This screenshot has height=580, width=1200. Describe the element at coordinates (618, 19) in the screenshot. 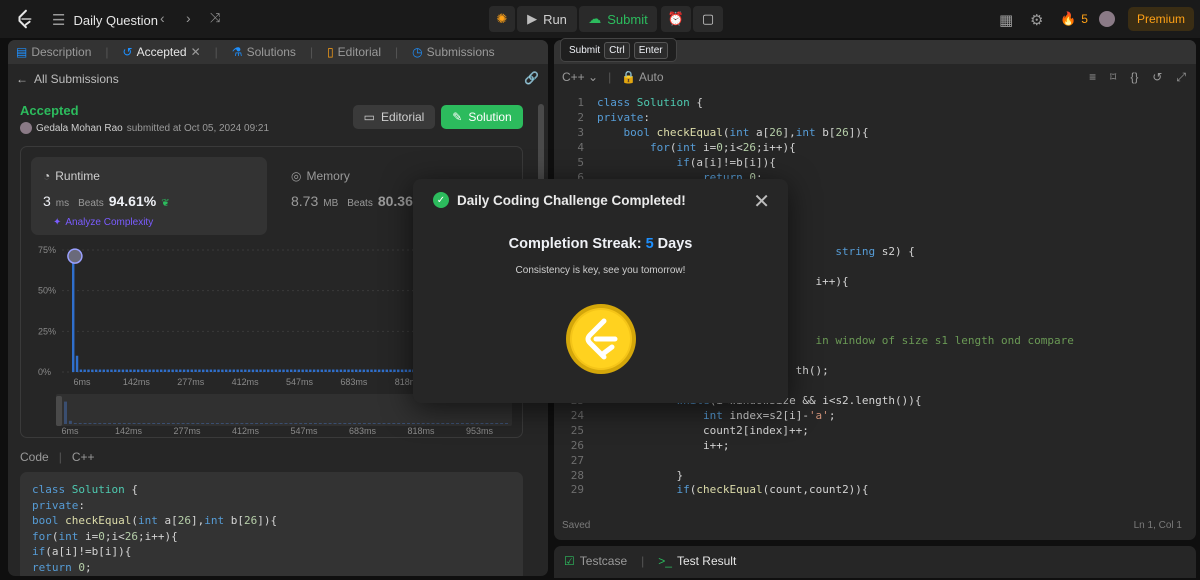

I see `submit-button: ☁ Submit` at that location.